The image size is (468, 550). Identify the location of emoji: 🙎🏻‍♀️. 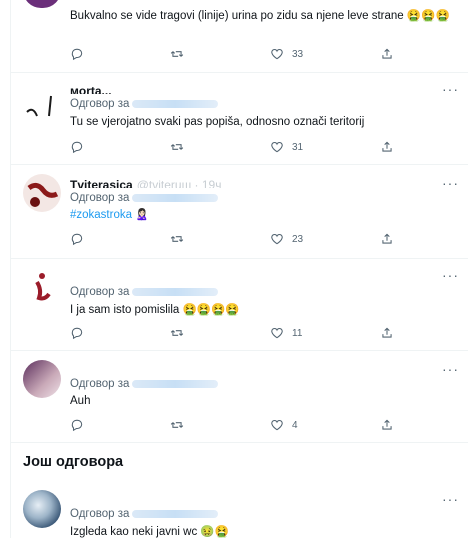
(142, 215).